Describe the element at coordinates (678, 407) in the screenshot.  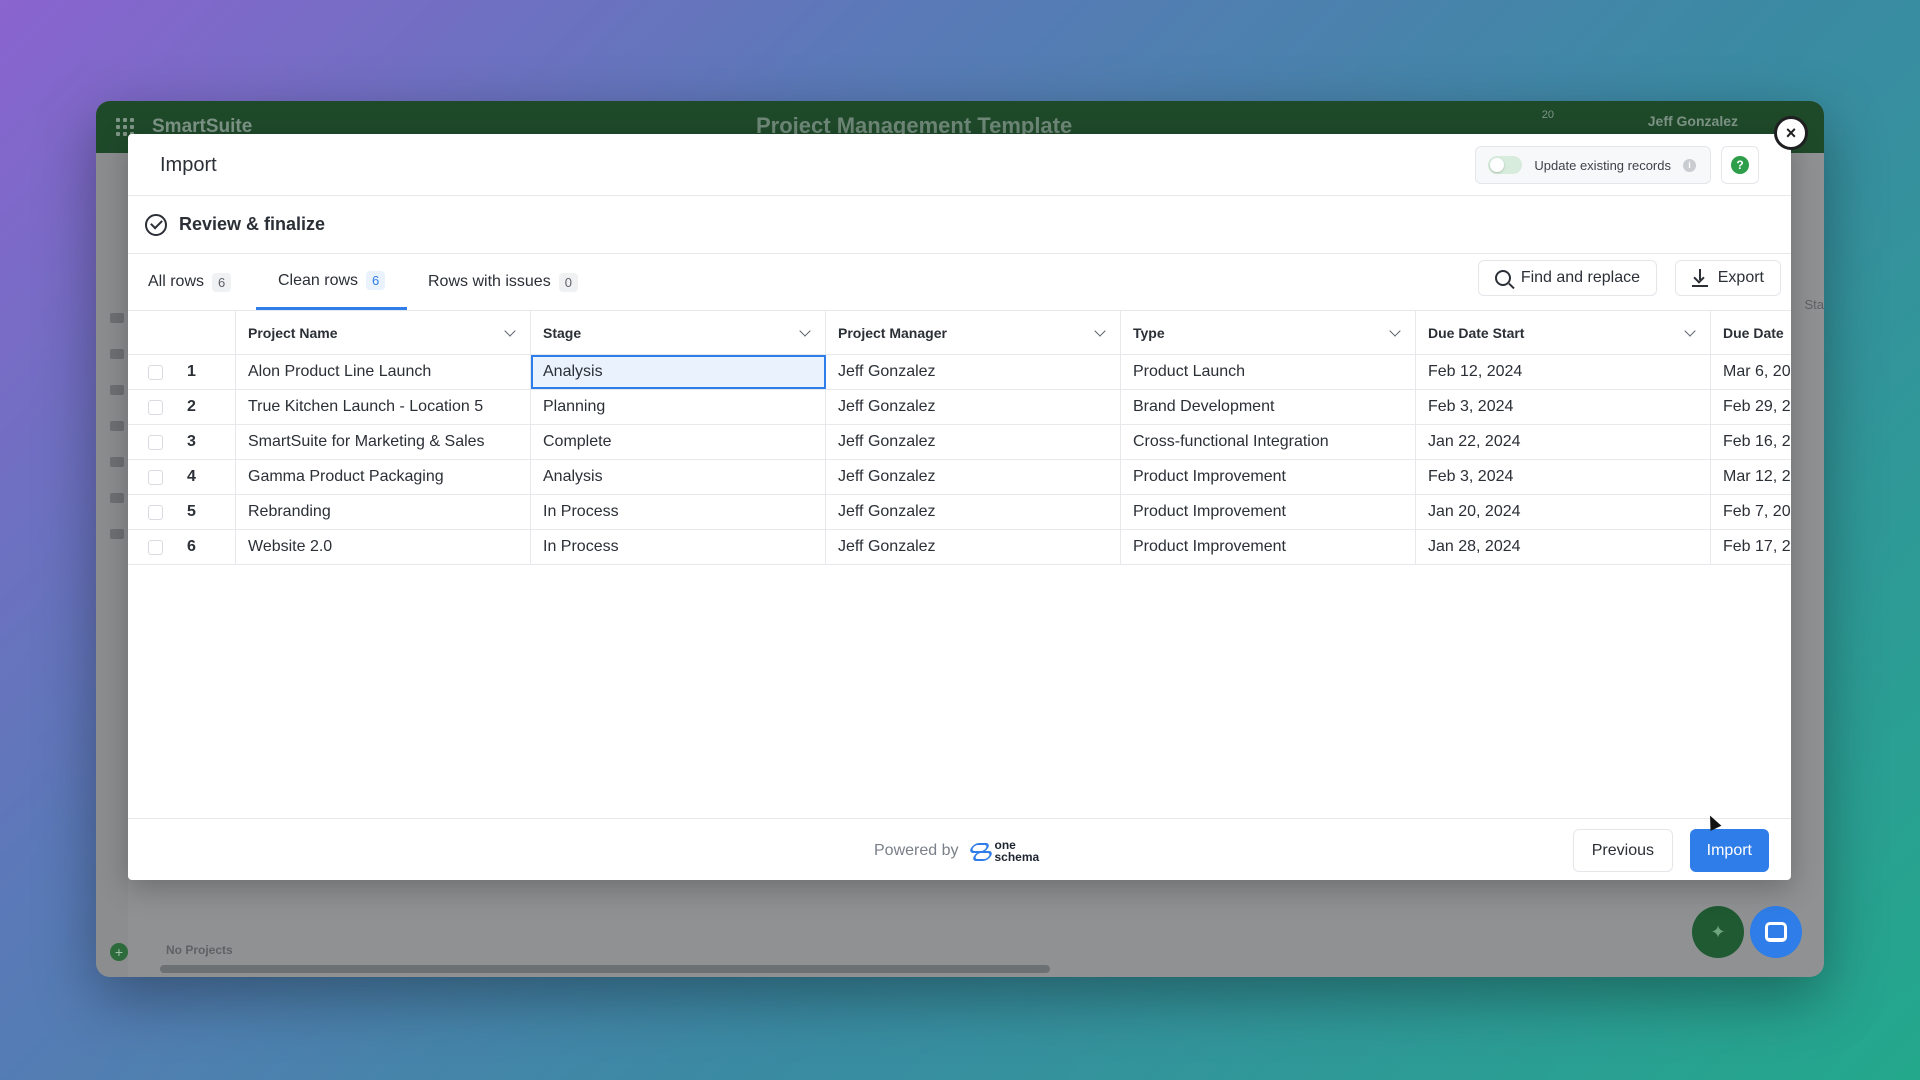
I see `cell-stage: Planning` at that location.